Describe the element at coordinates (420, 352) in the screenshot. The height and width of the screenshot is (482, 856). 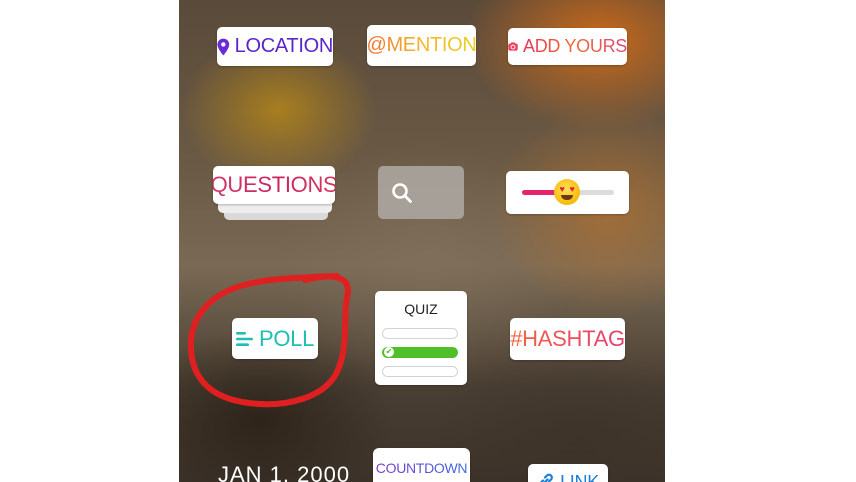
I see `quiz-option-correct: ✔` at that location.